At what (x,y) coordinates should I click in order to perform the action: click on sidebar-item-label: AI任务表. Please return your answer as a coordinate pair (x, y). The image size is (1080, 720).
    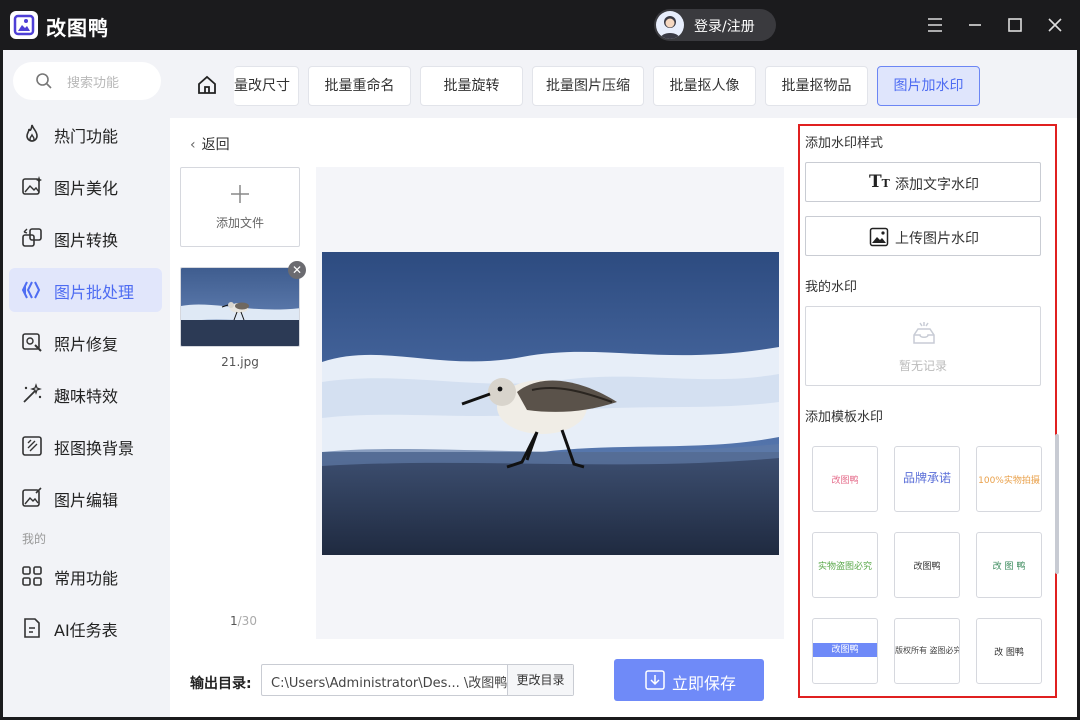
    Looking at the image, I should click on (86, 630).